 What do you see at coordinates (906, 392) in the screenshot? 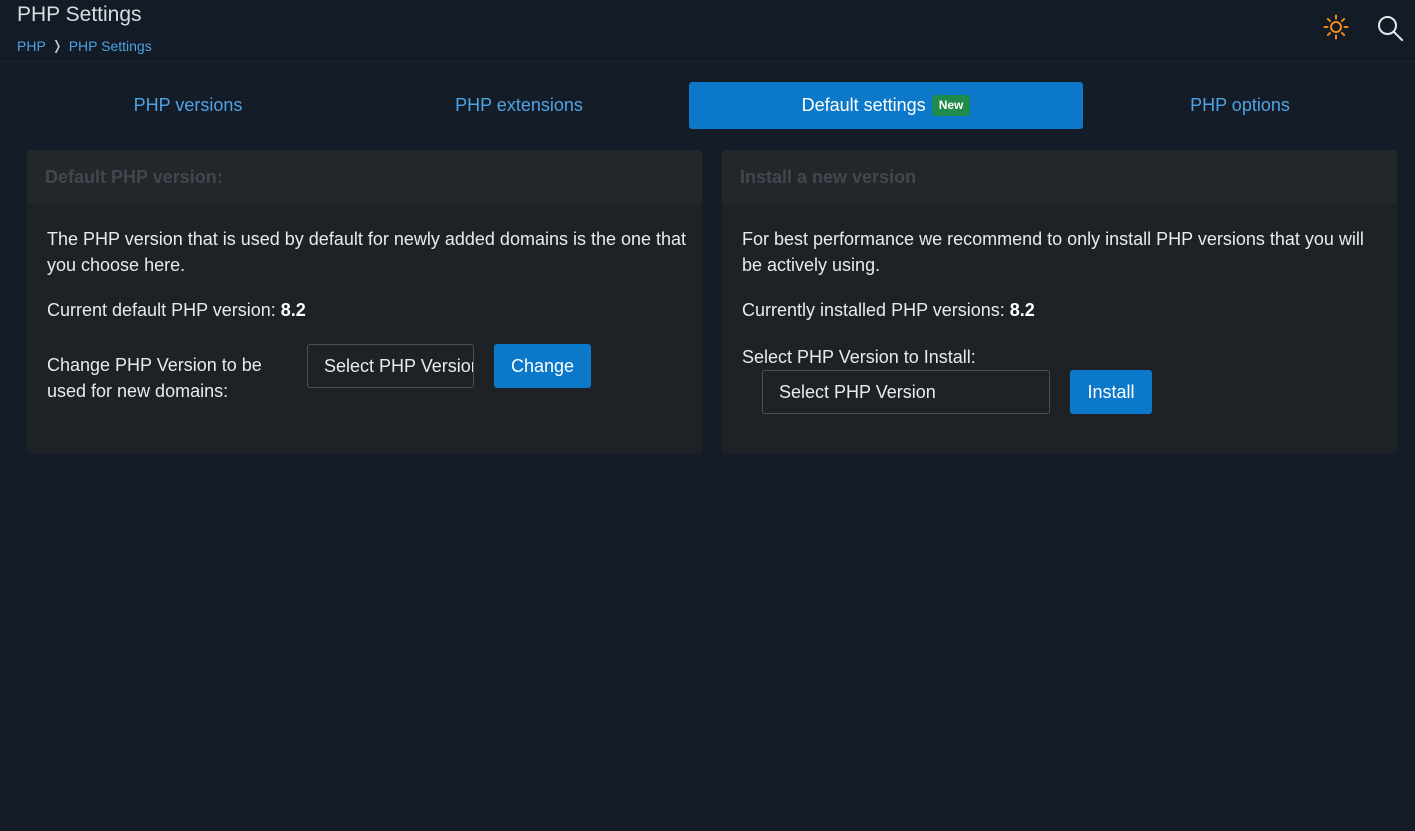
I see `install-version-select: Select PHP Version` at bounding box center [906, 392].